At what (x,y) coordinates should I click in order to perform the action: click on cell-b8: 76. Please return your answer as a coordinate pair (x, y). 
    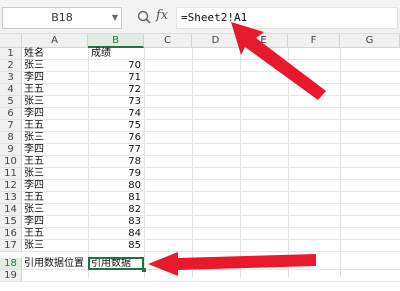
    Looking at the image, I should click on (115, 138).